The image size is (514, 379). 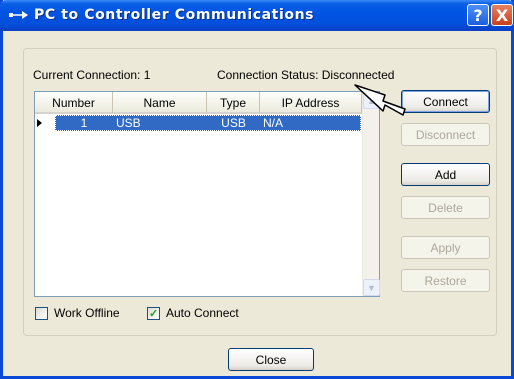 I want to click on scroll-down-button: ▼, so click(x=371, y=287).